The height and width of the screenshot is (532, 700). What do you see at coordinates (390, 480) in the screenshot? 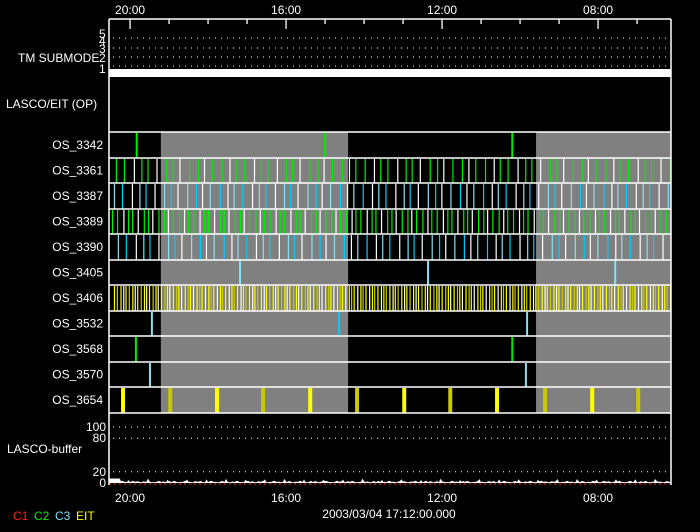
I see `buffer-fill-area` at bounding box center [390, 480].